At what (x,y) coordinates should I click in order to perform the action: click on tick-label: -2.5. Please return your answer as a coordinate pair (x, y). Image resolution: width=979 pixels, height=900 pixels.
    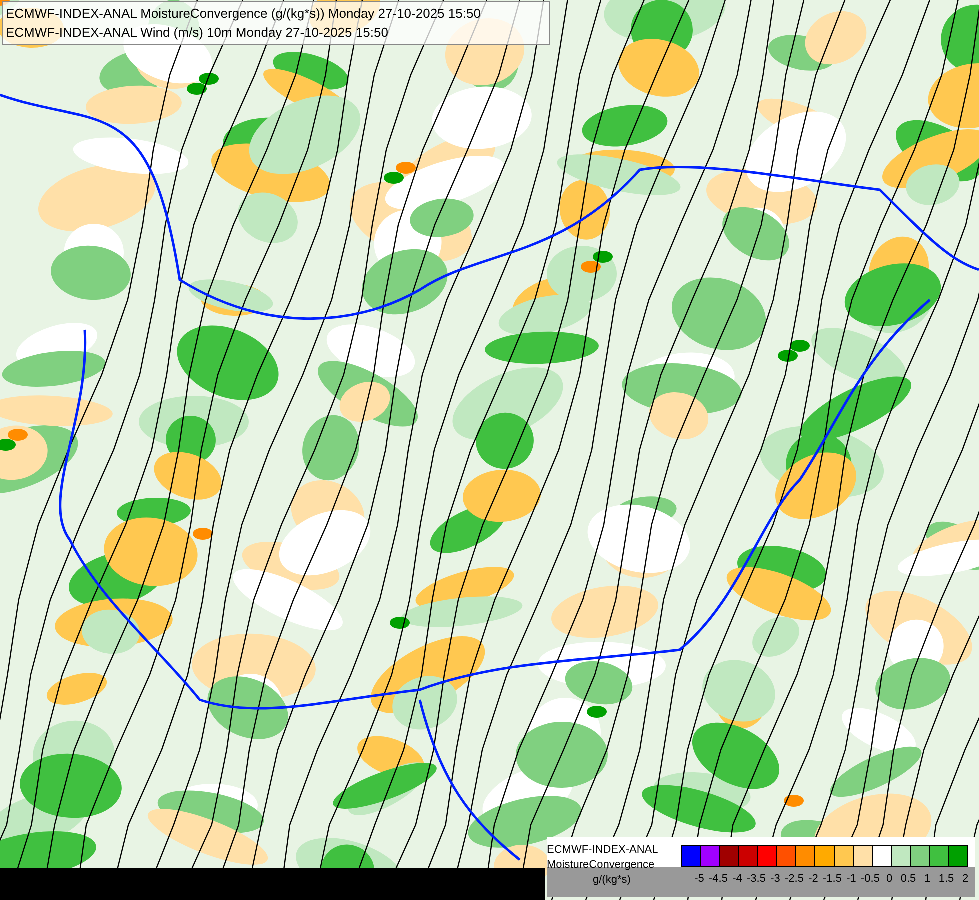
    Looking at the image, I should click on (794, 879).